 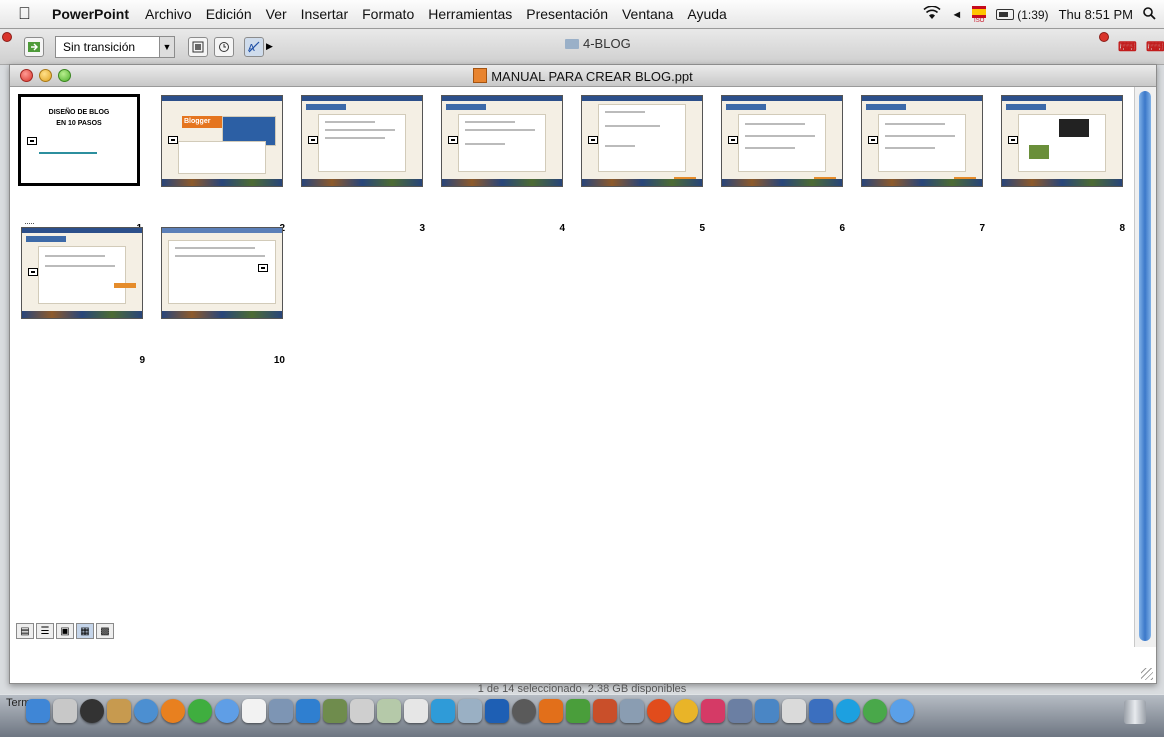 I want to click on transition-select: Sin transición ▼, so click(x=115, y=47).